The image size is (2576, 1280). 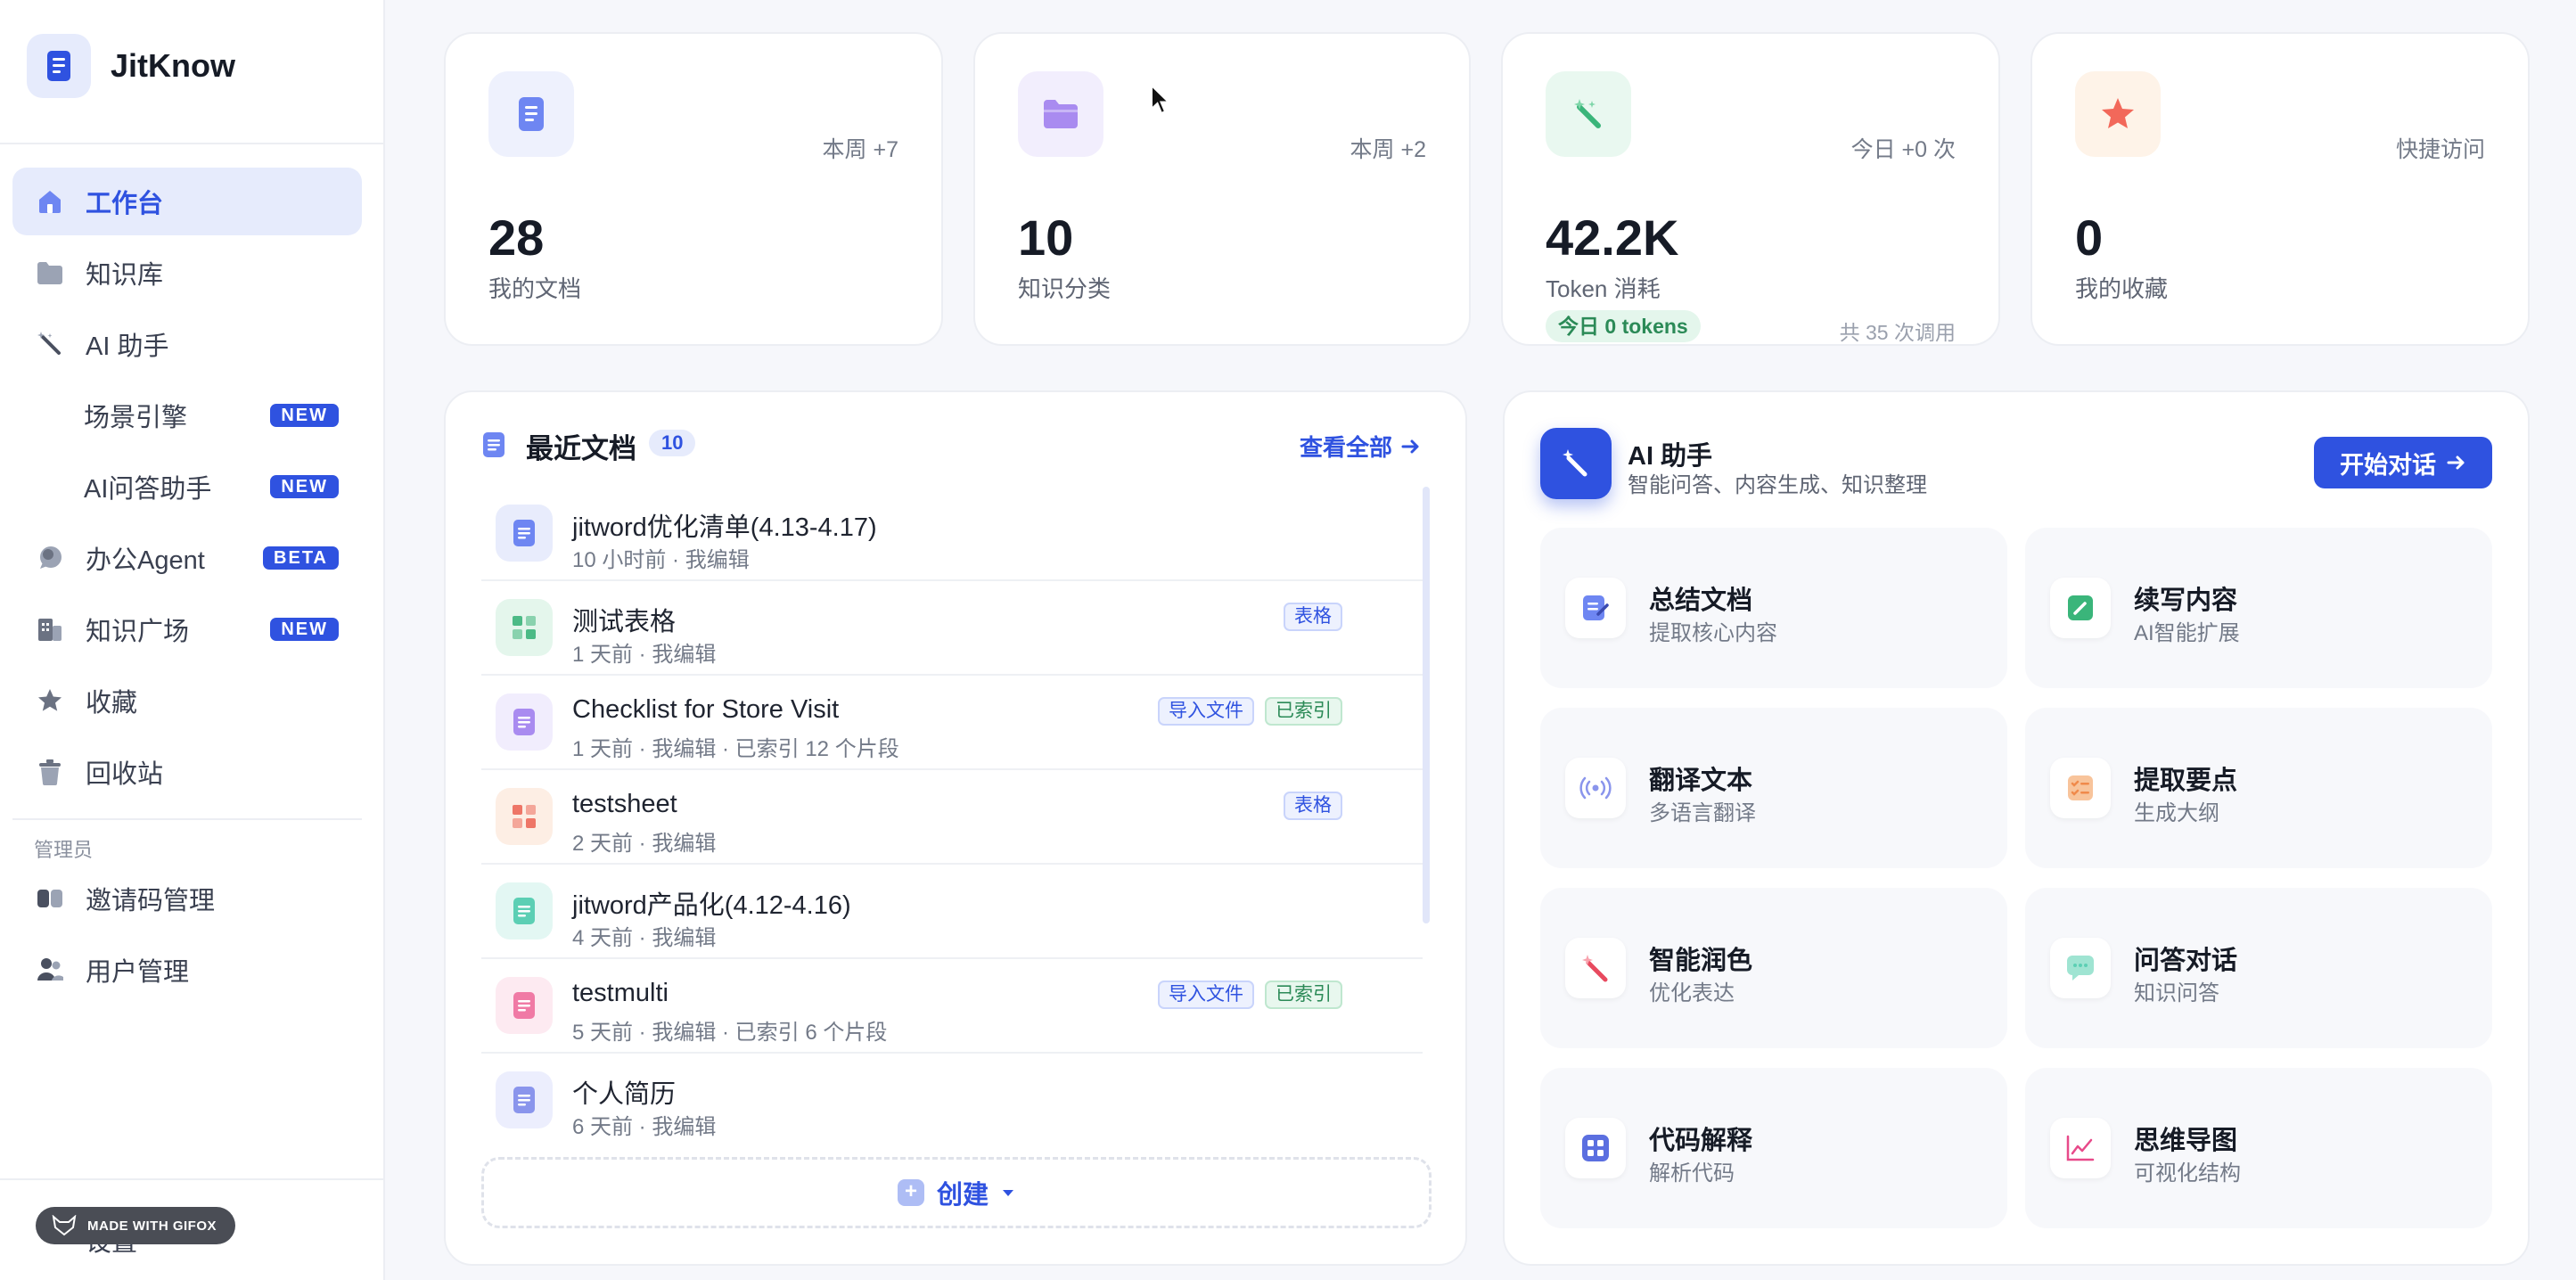 What do you see at coordinates (1773, 608) in the screenshot?
I see `ai-tool-card: 总结文档 提取核心内容` at bounding box center [1773, 608].